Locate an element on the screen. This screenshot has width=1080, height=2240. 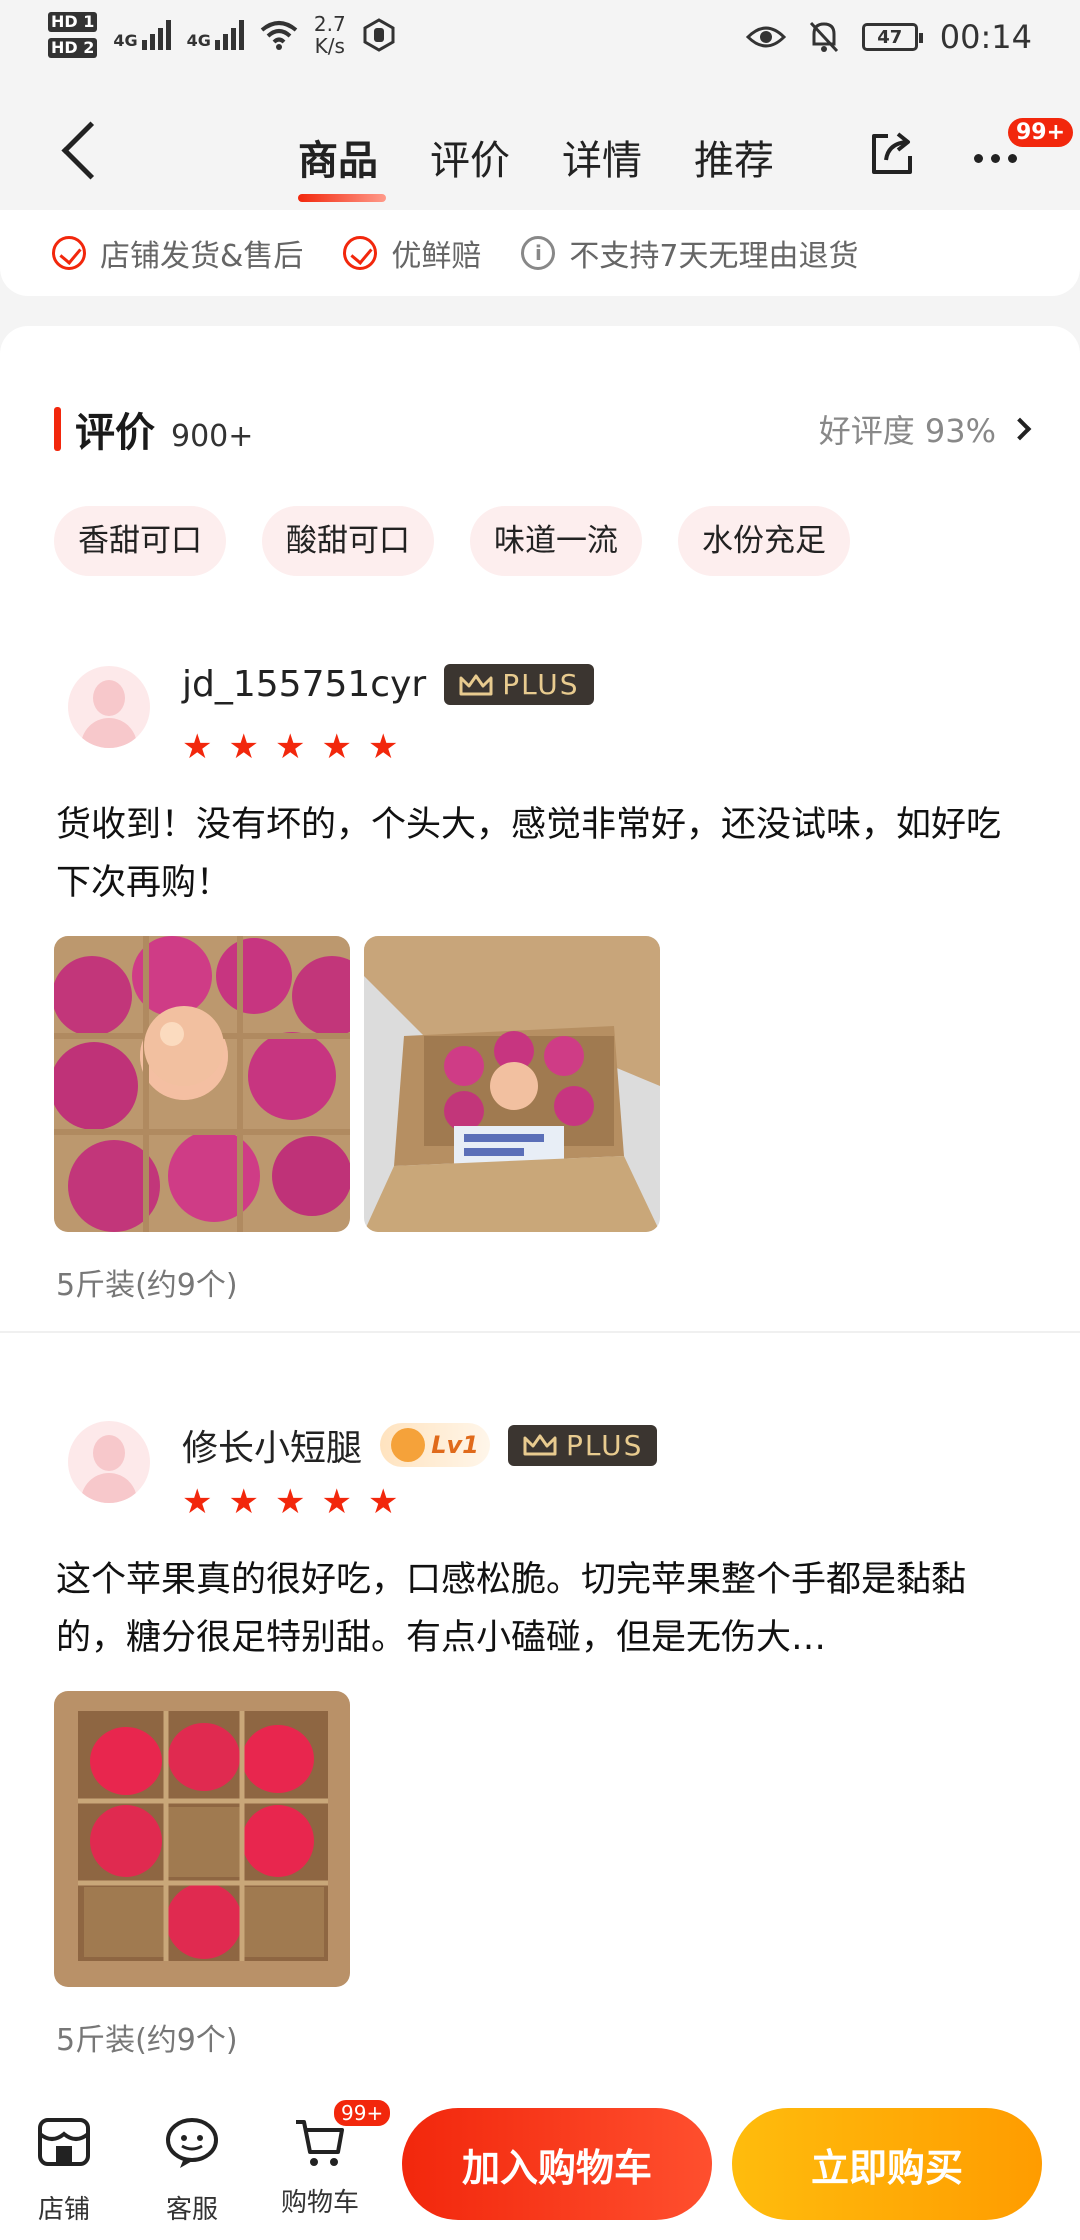
level-badge: Lv1 is located at coordinates (435, 1445).